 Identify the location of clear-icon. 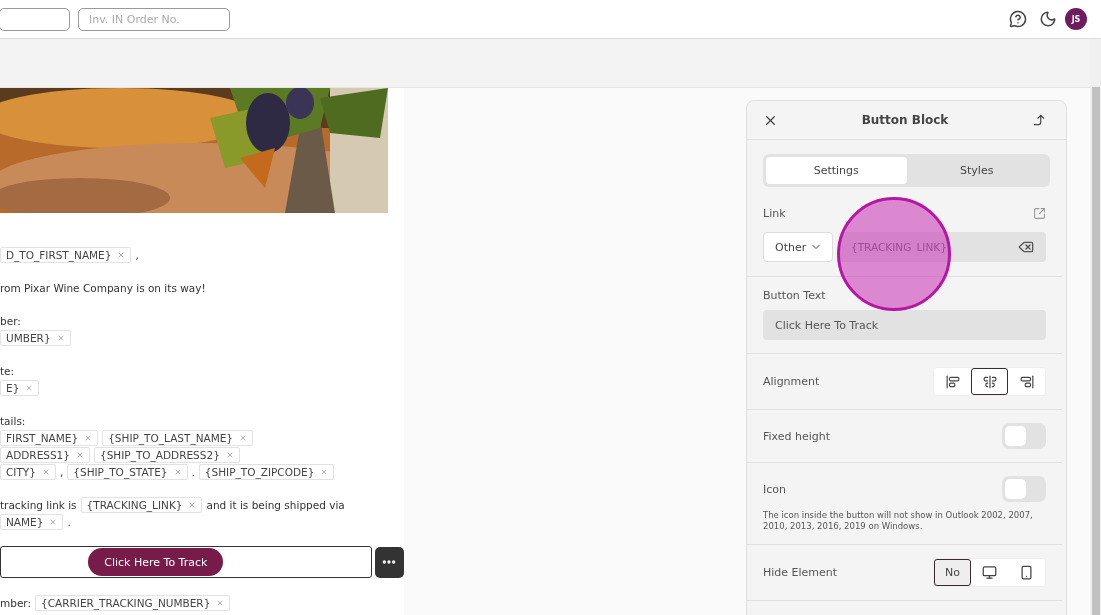
(1026, 247).